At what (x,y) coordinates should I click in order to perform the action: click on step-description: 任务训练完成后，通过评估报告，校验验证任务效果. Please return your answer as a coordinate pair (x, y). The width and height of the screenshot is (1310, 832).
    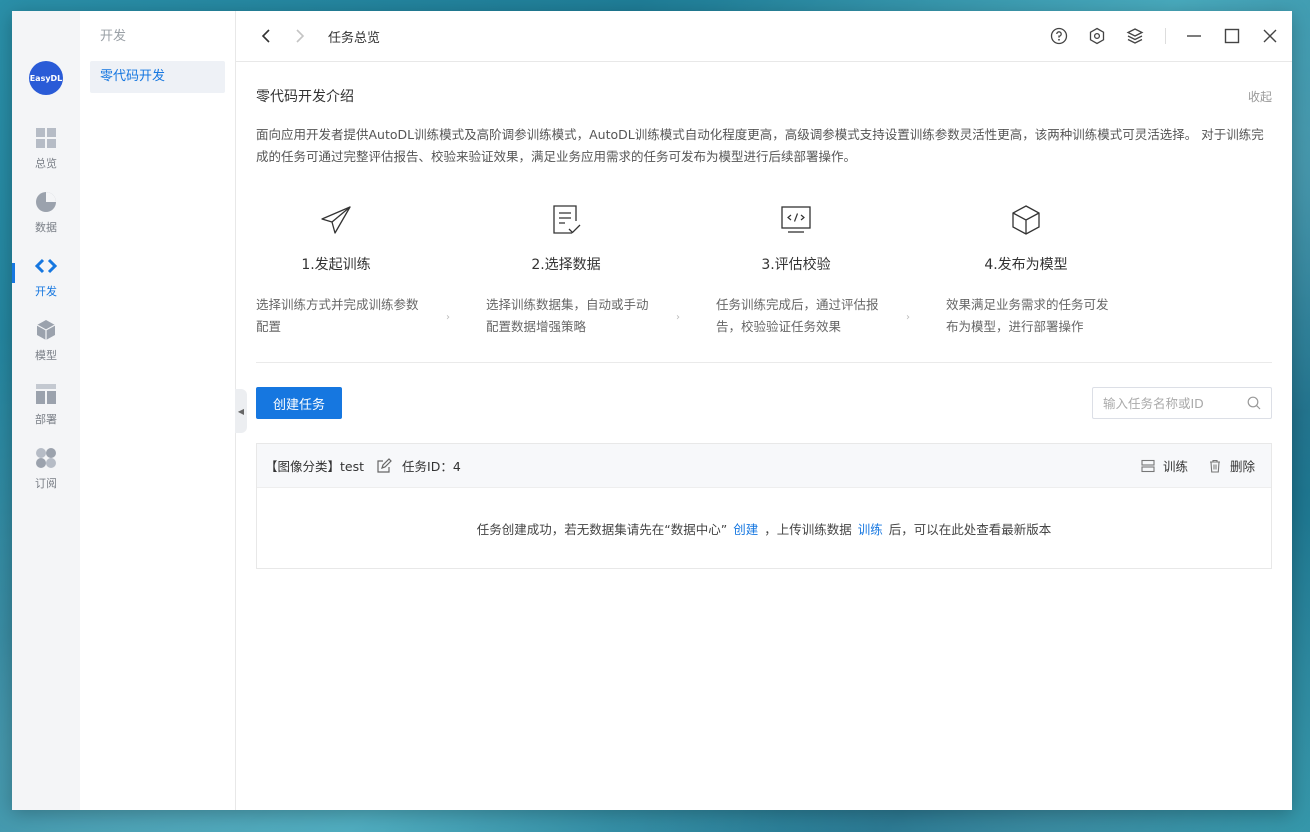
    Looking at the image, I should click on (797, 315).